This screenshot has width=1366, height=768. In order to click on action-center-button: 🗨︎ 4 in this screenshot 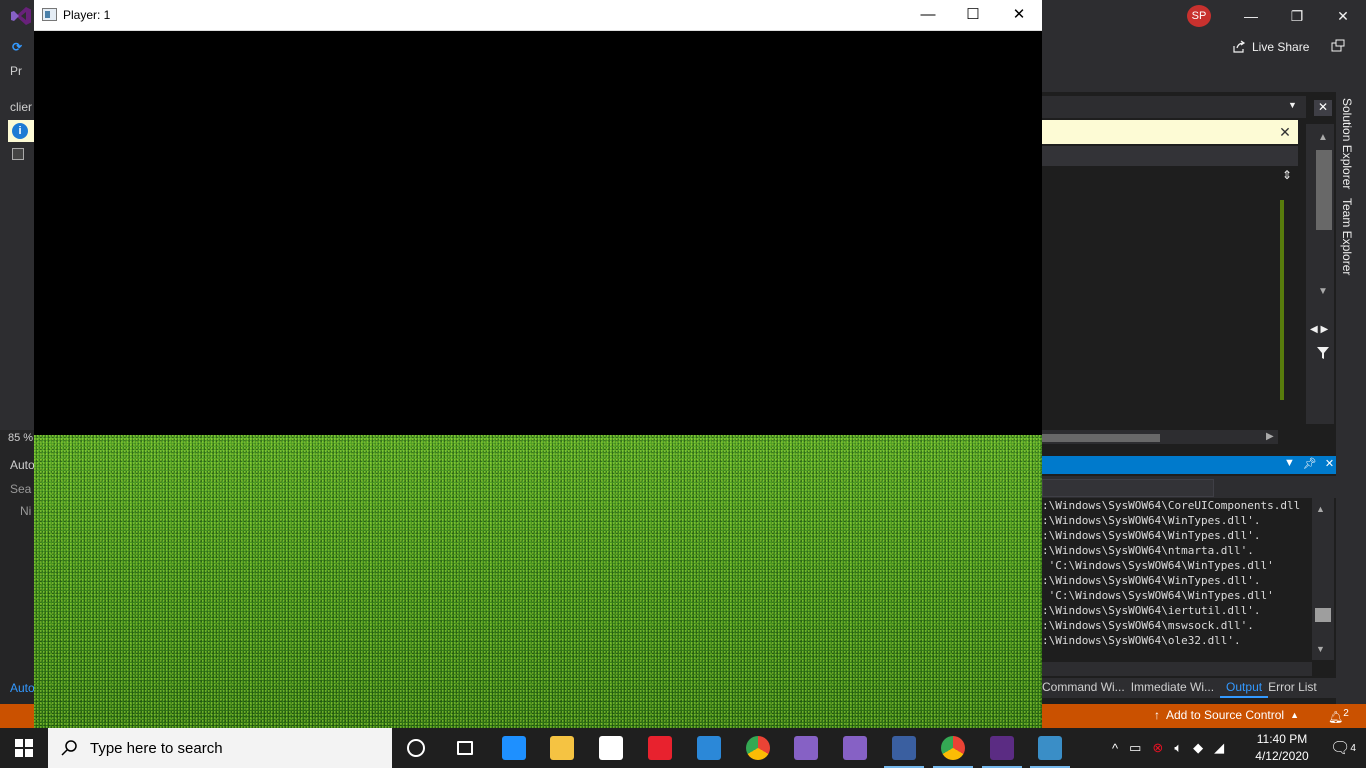, I will do `click(1343, 748)`.